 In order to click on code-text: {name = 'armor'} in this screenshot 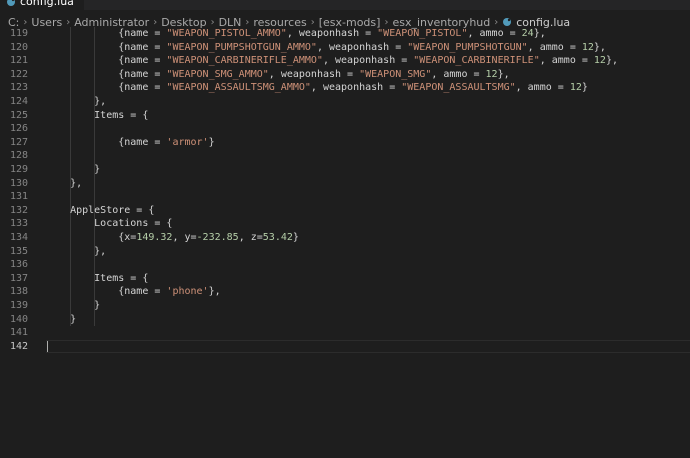, I will do `click(130, 143)`.